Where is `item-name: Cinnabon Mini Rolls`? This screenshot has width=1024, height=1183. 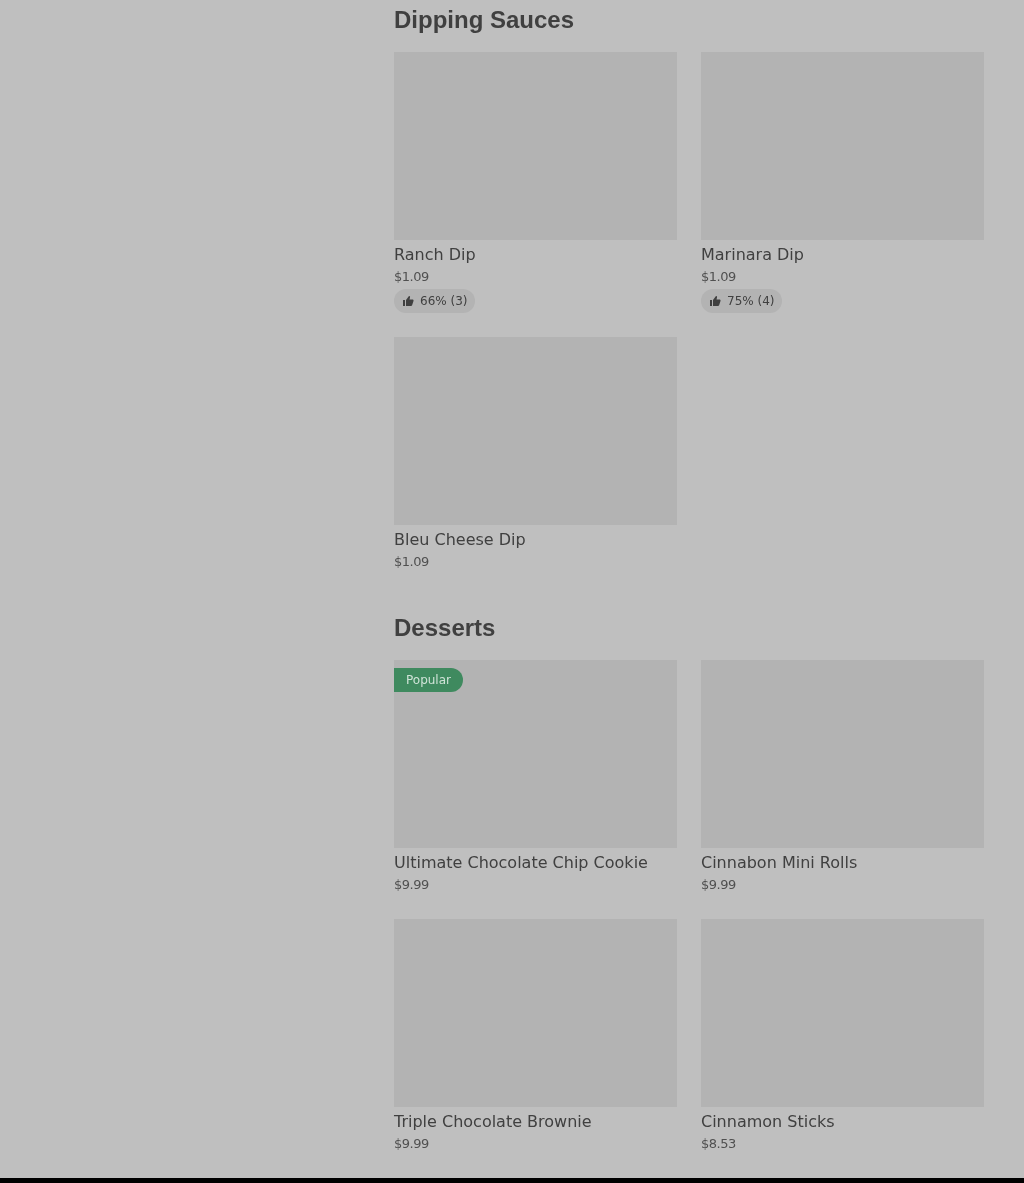 item-name: Cinnabon Mini Rolls is located at coordinates (779, 863).